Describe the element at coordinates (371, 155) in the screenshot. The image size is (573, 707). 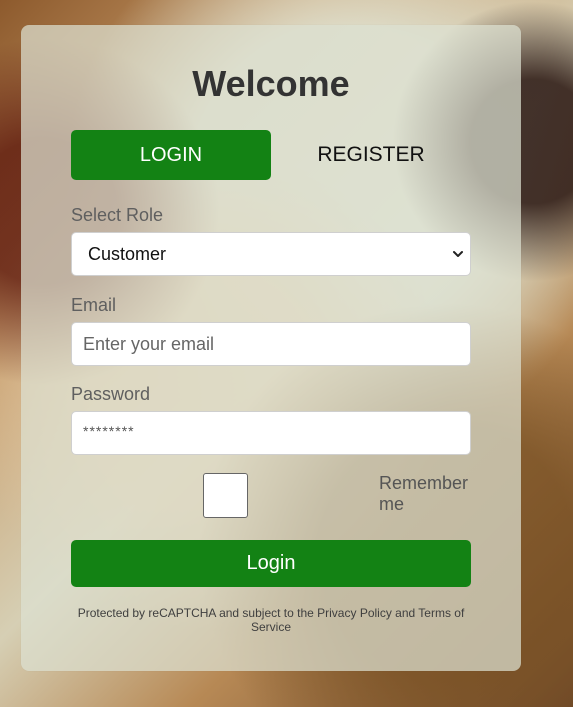
I see `tab-register: REGISTER` at that location.